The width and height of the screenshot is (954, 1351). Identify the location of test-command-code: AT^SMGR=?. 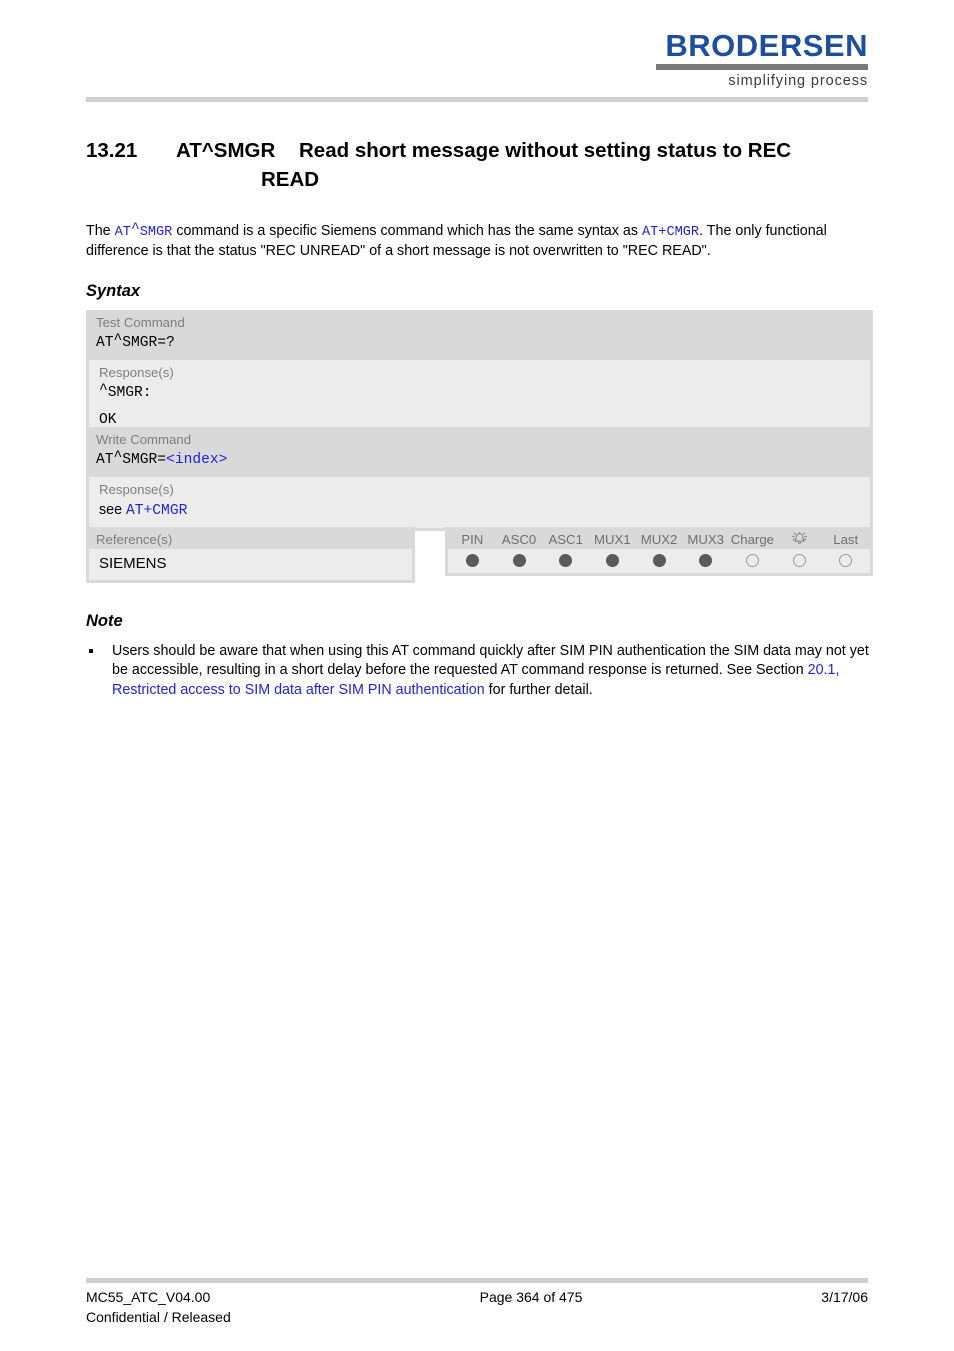
(135, 341).